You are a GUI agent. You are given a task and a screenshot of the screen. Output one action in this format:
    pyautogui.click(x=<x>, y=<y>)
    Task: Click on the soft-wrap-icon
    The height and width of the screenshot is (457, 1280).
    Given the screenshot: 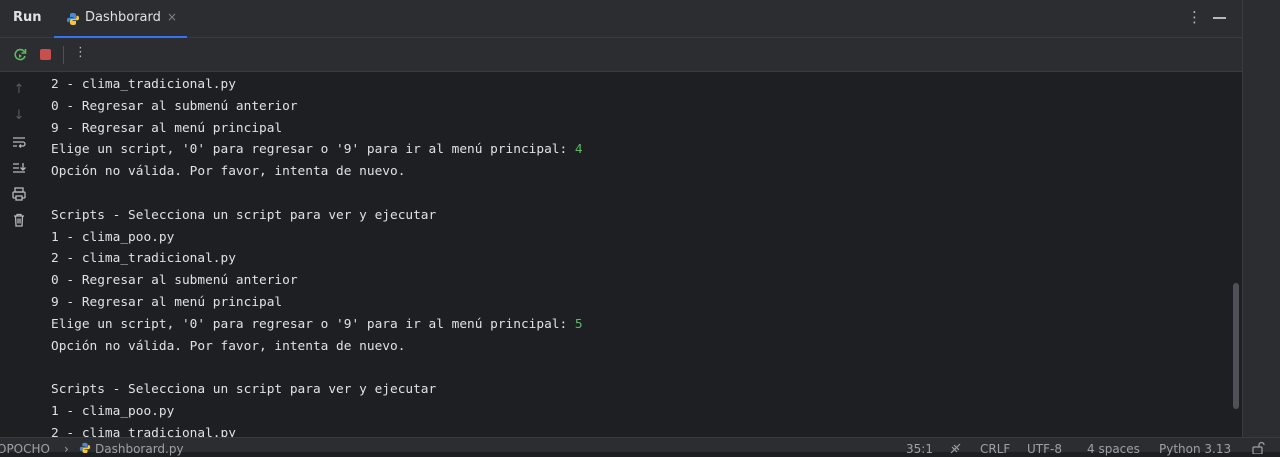 What is the action you would take?
    pyautogui.click(x=19, y=142)
    